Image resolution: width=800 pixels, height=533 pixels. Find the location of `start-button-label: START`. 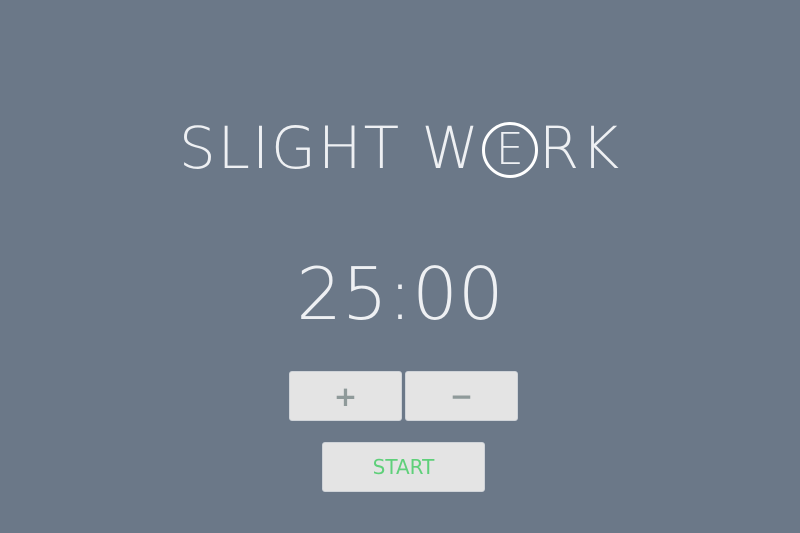

start-button-label: START is located at coordinates (403, 467).